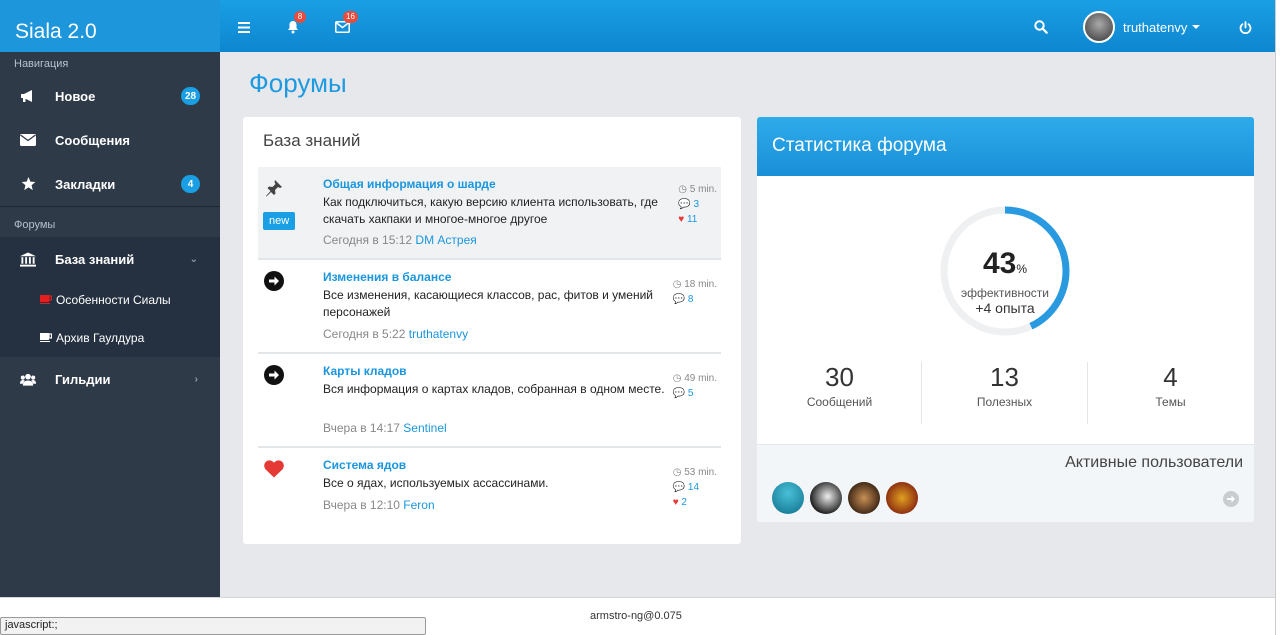  What do you see at coordinates (28, 140) in the screenshot?
I see `envelope-icon` at bounding box center [28, 140].